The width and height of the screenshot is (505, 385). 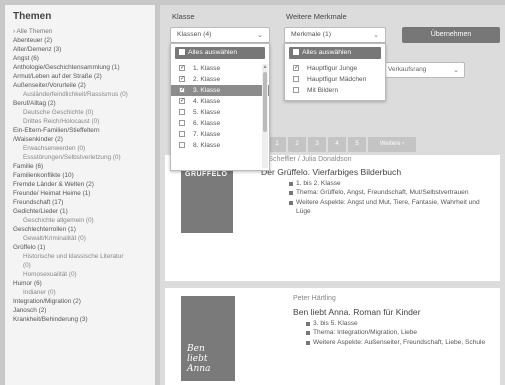 I want to click on sidebar-item: Geschlechterrollen (1), so click(x=80, y=229).